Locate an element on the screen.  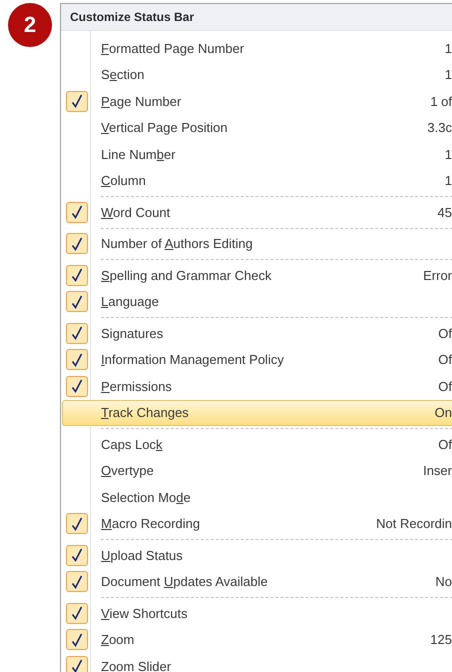
menu-item: Macro Recording Not Recordin is located at coordinates (257, 523).